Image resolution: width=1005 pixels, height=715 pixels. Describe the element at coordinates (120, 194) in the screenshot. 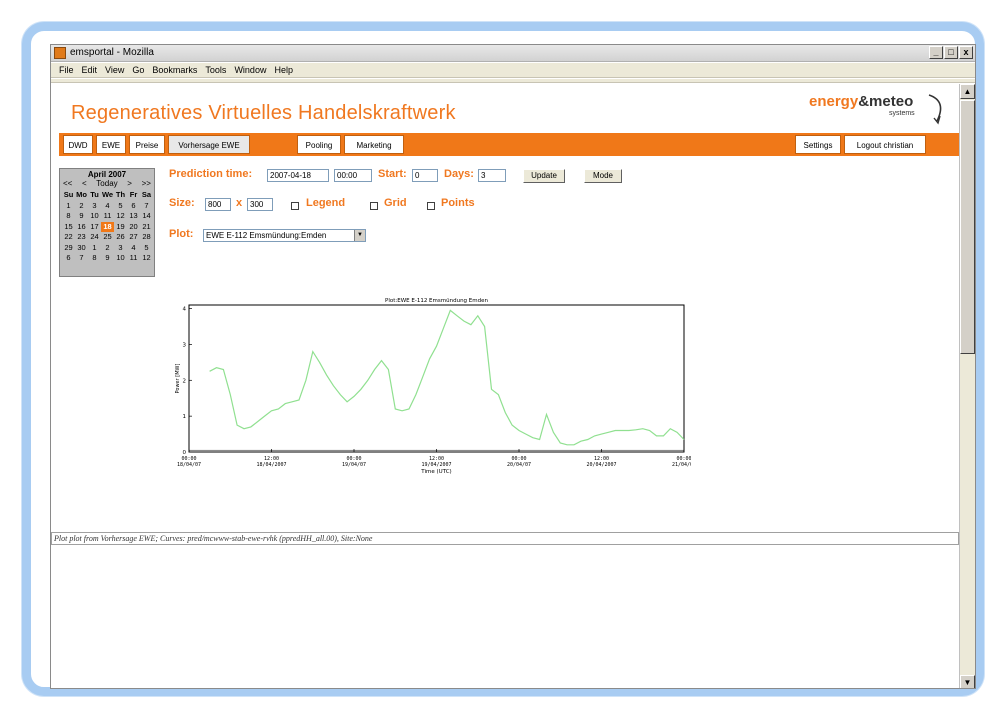

I see `weekday-label: Th` at that location.